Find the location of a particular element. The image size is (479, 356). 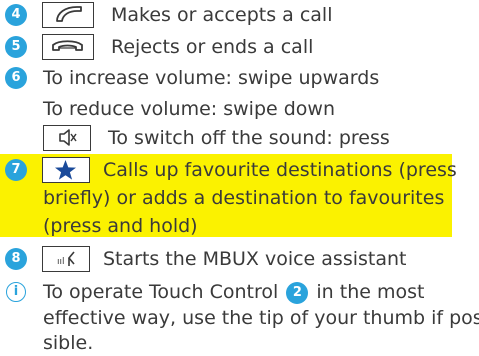

note-line-3: sible. is located at coordinates (68, 343).